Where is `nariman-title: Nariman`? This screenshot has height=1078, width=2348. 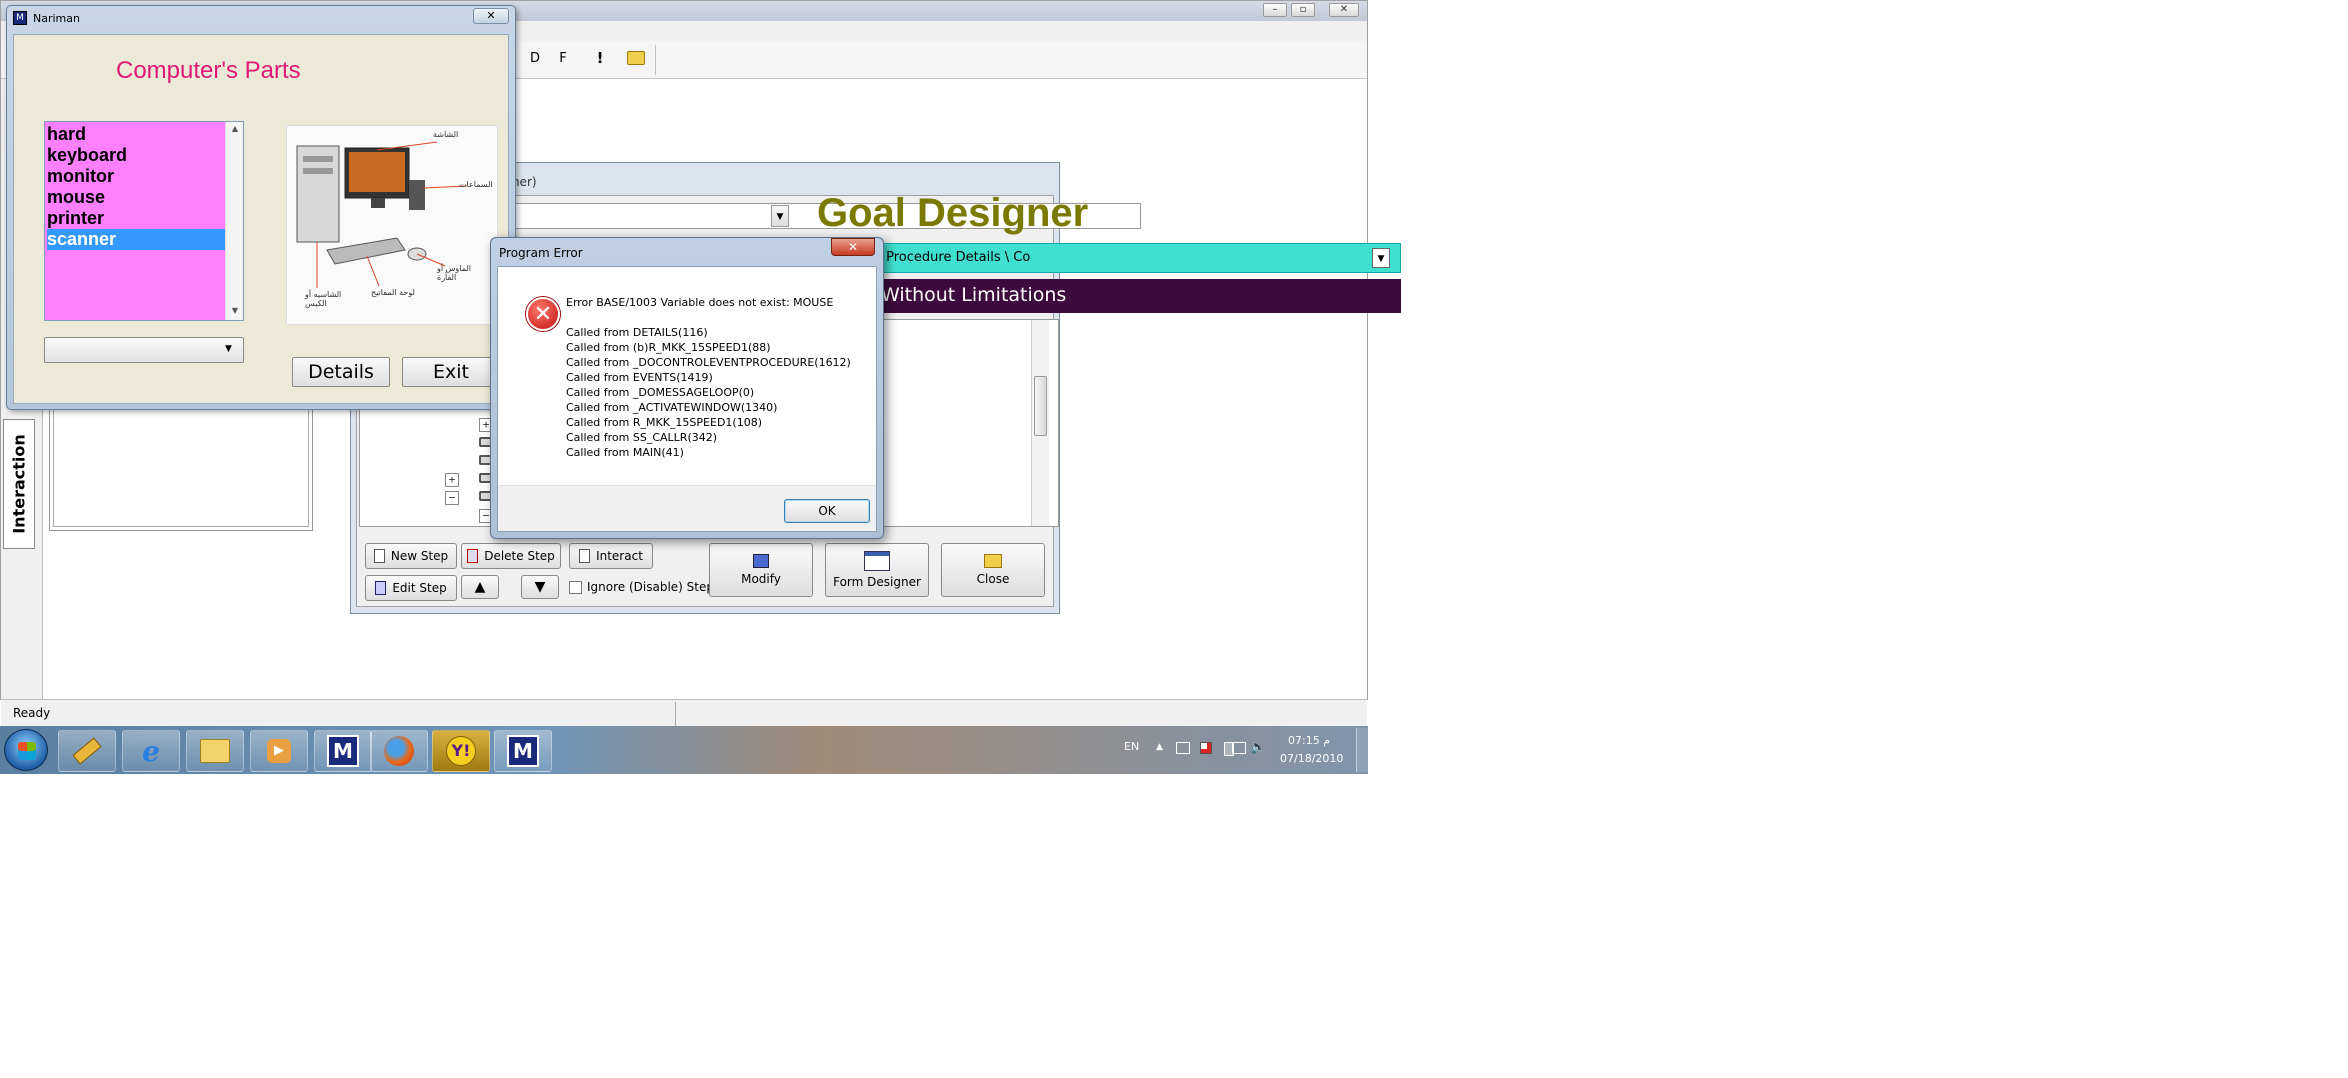
nariman-title: Nariman is located at coordinates (56, 18).